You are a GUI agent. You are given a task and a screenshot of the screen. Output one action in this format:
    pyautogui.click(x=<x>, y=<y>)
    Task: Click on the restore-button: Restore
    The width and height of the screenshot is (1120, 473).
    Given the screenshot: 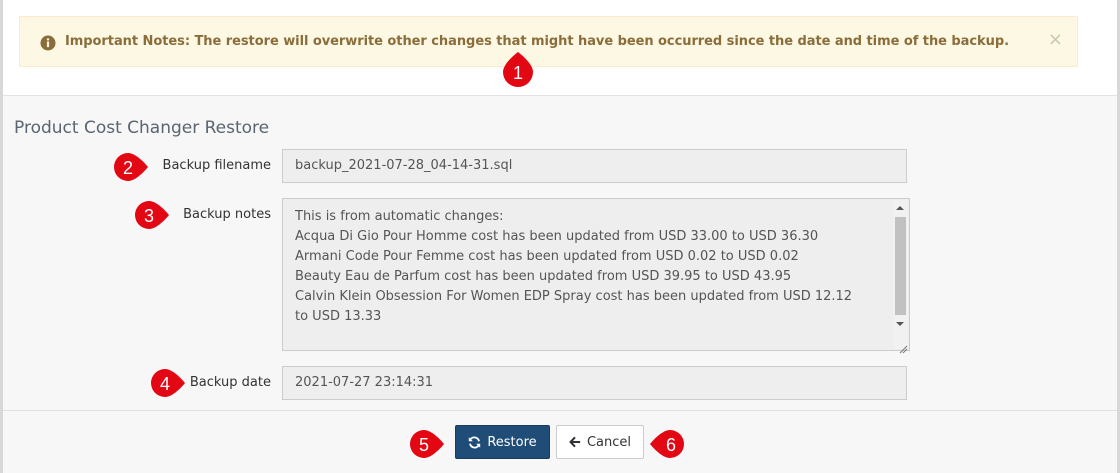 What is the action you would take?
    pyautogui.click(x=502, y=442)
    